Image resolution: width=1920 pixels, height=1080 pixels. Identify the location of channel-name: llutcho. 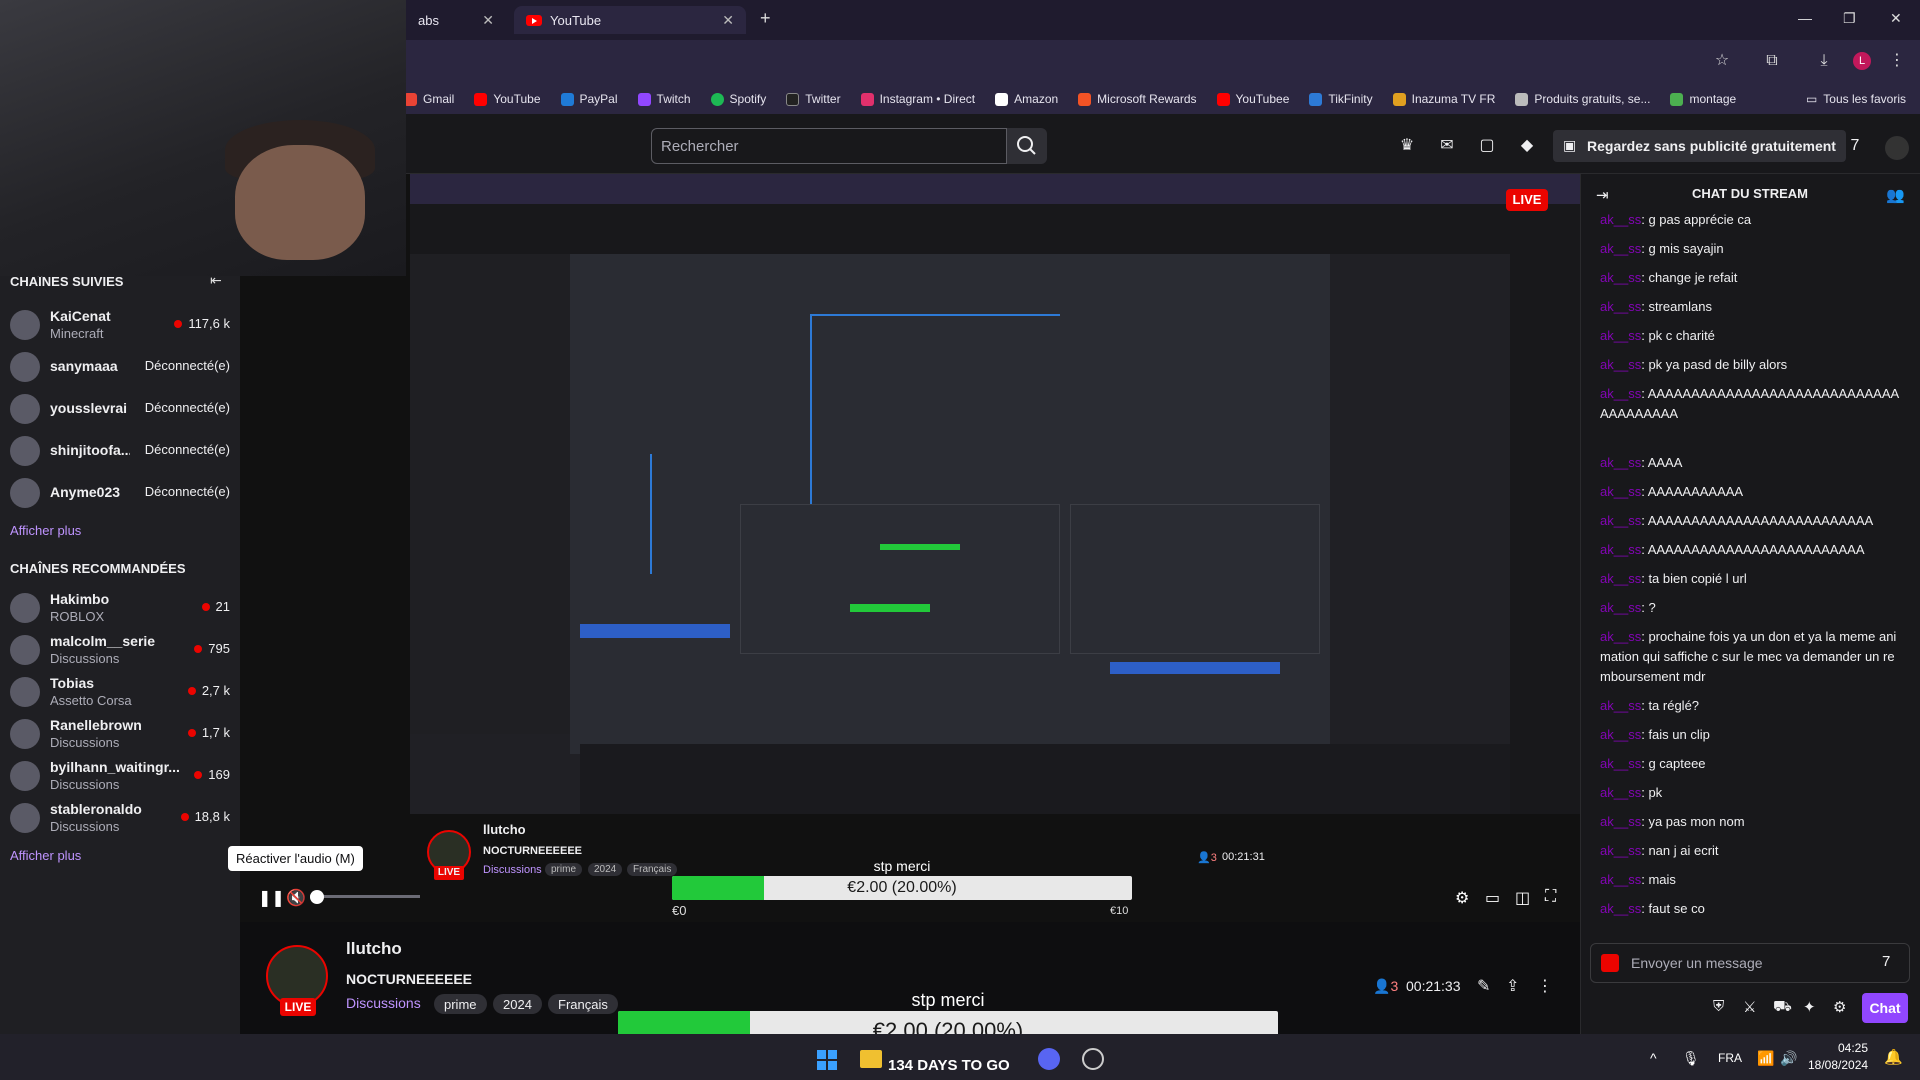
(374, 949).